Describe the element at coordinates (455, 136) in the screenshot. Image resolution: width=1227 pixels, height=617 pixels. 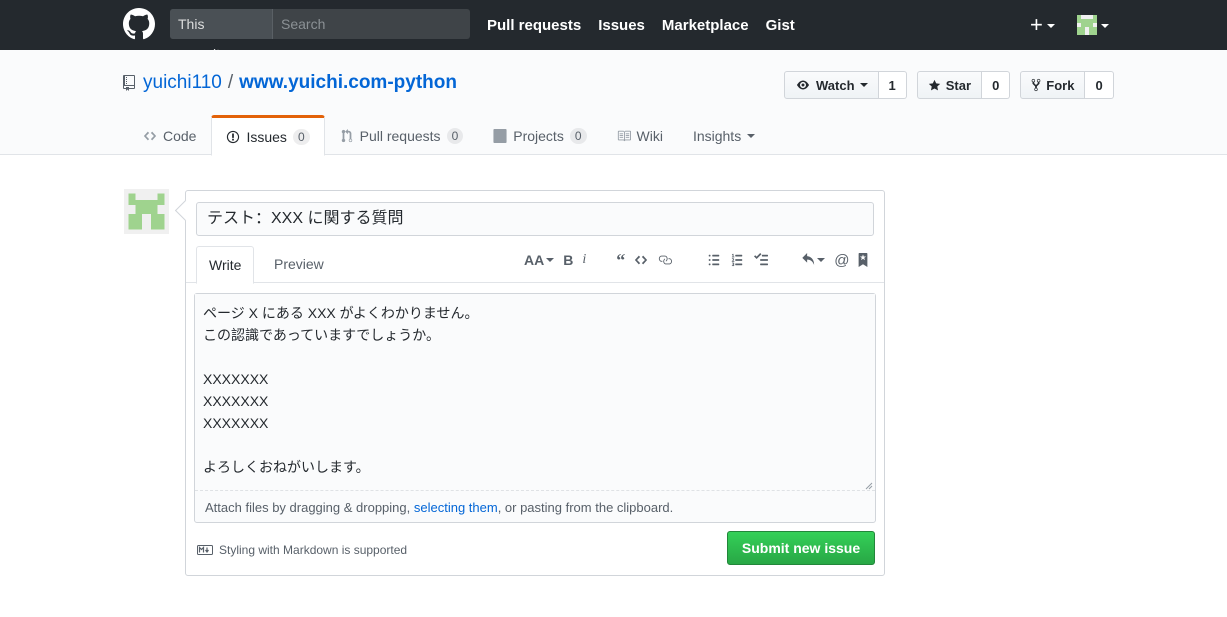
I see `pulls-counter: 0` at that location.